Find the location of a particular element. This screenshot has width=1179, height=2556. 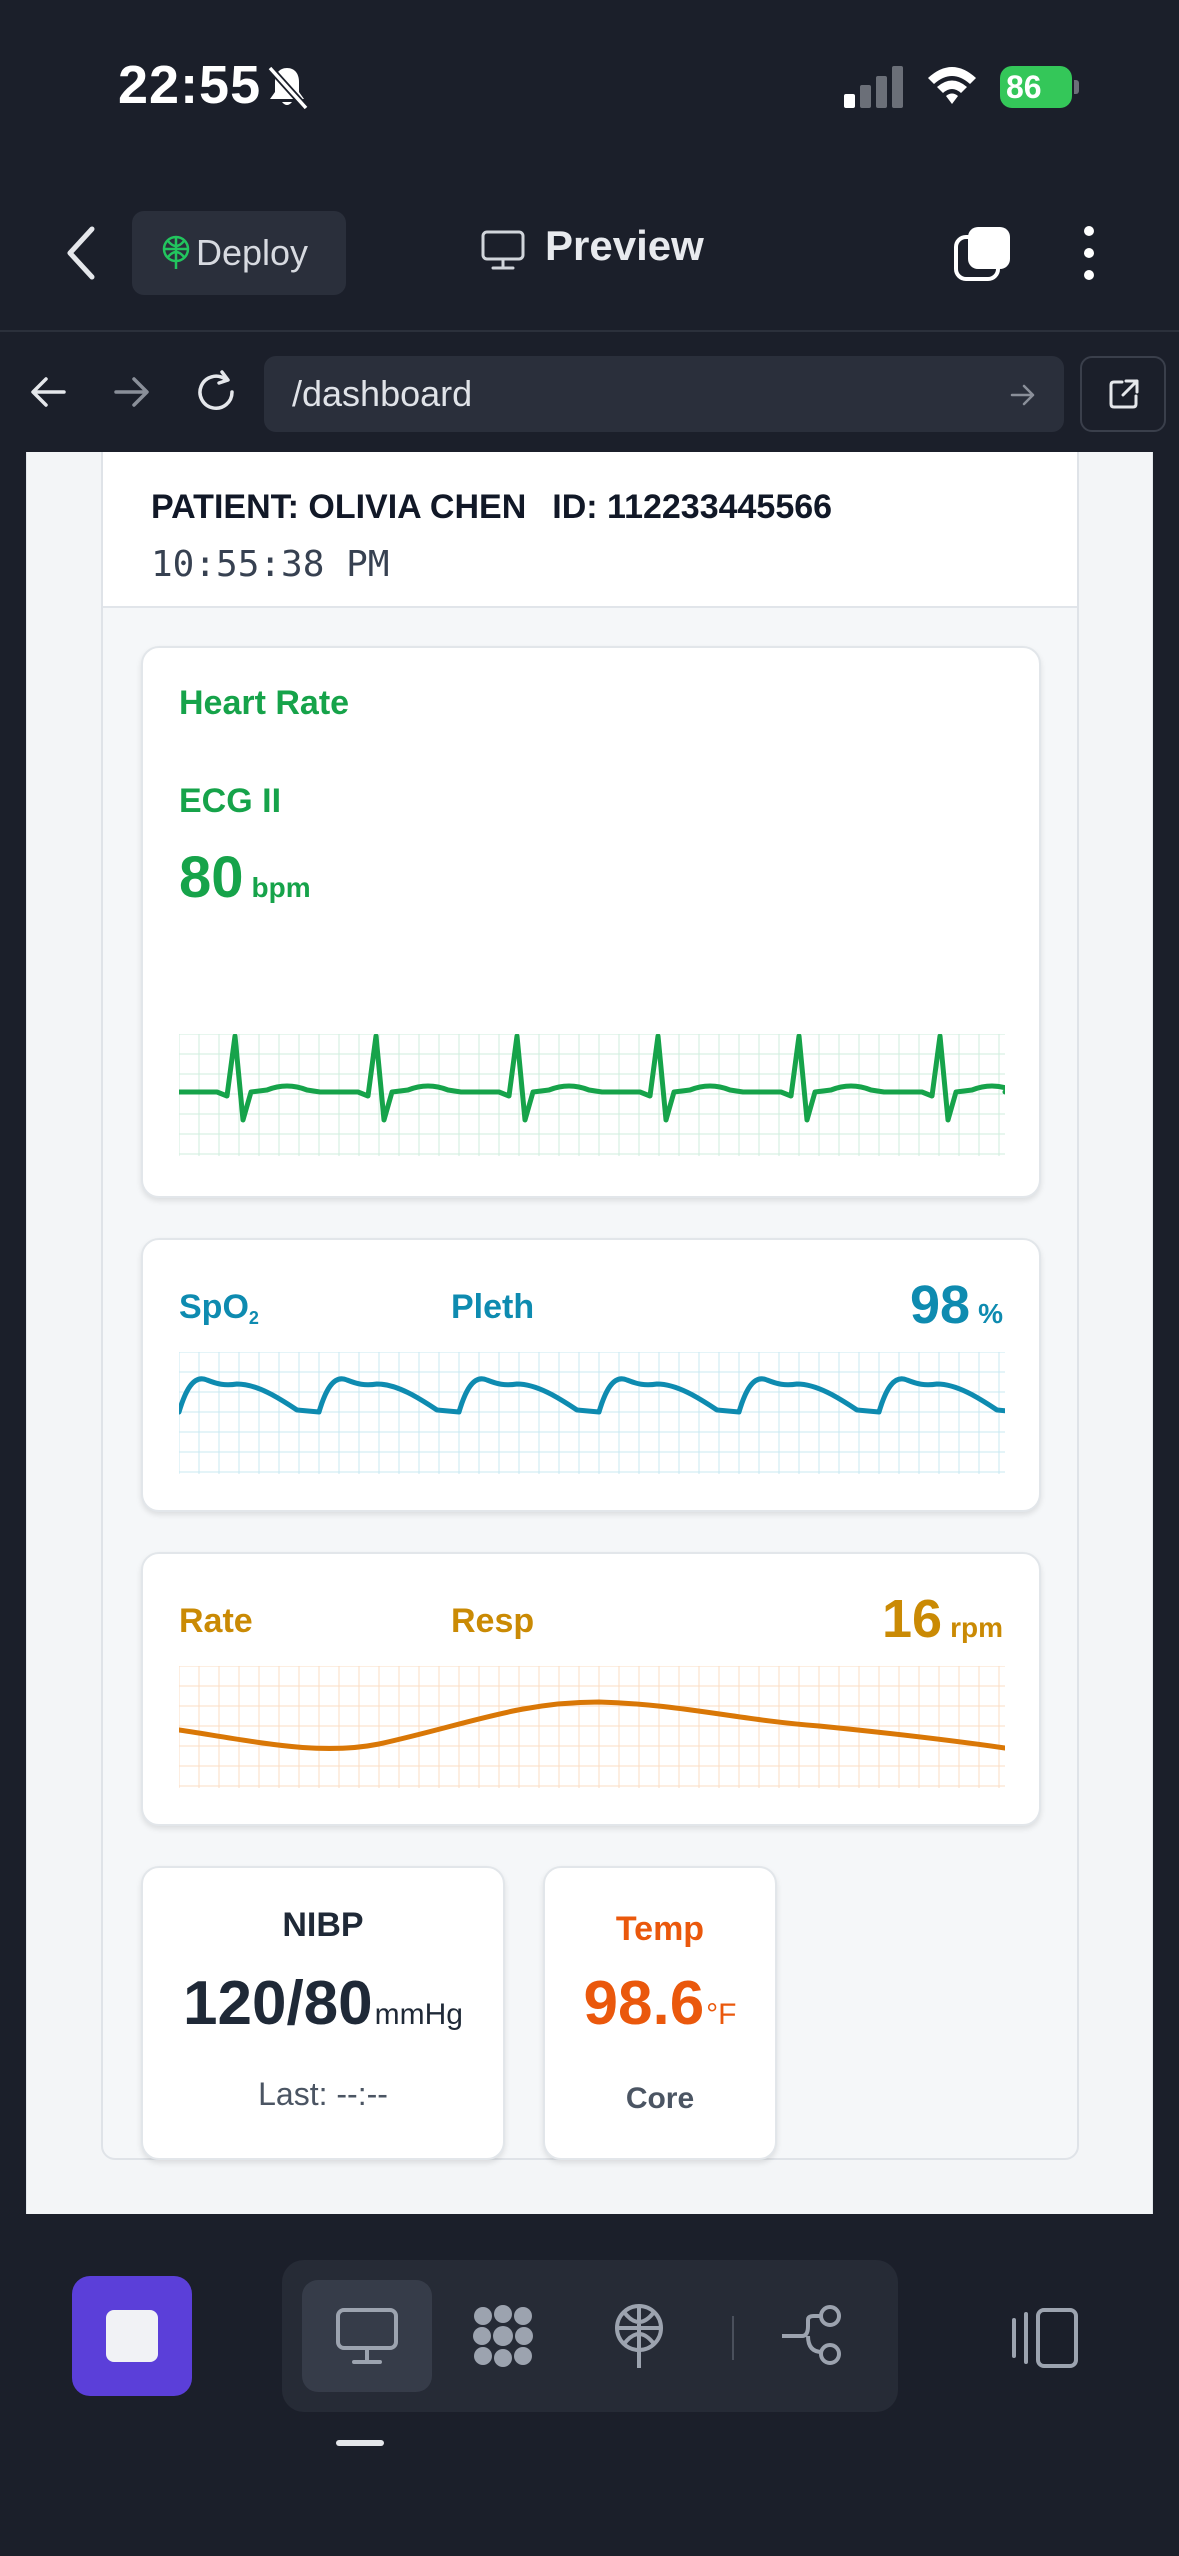

go-arrow-icon is located at coordinates (1023, 395).